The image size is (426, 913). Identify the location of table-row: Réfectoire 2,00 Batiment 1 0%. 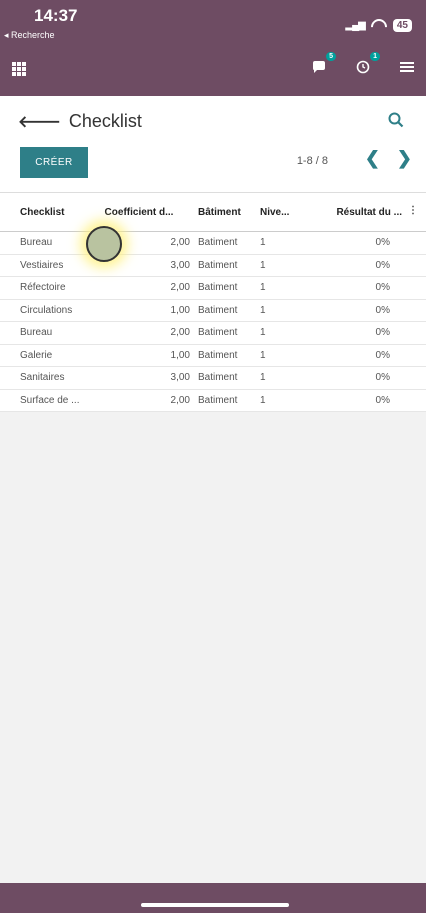
(213, 288).